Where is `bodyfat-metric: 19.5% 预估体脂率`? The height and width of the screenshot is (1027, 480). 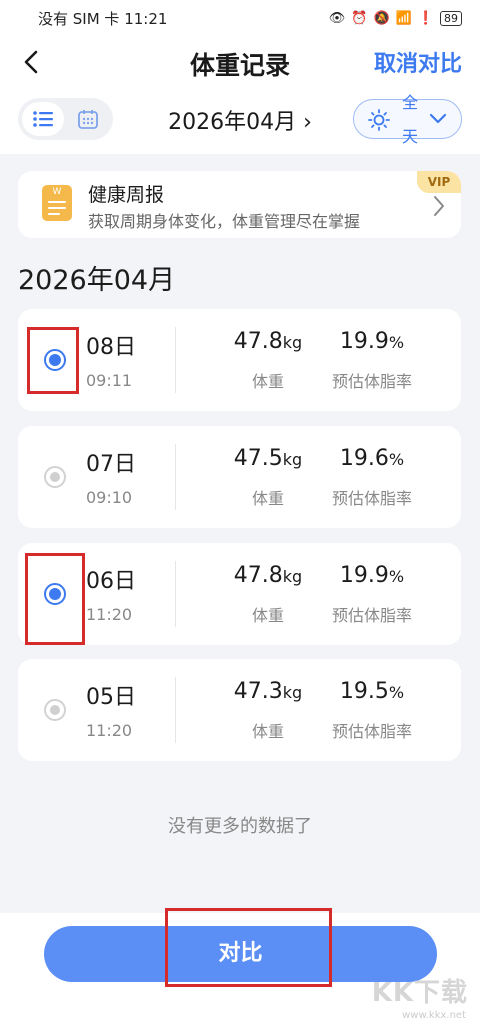 bodyfat-metric: 19.5% 预估体脂率 is located at coordinates (372, 710).